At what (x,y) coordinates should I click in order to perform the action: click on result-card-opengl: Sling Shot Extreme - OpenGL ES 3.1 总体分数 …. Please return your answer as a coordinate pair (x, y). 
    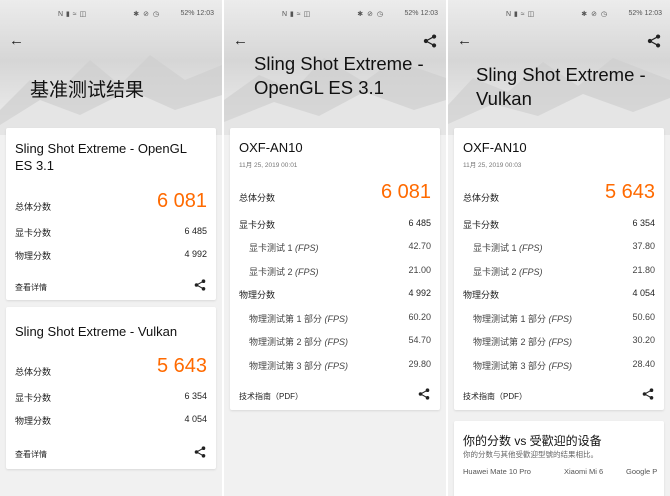
    Looking at the image, I should click on (111, 214).